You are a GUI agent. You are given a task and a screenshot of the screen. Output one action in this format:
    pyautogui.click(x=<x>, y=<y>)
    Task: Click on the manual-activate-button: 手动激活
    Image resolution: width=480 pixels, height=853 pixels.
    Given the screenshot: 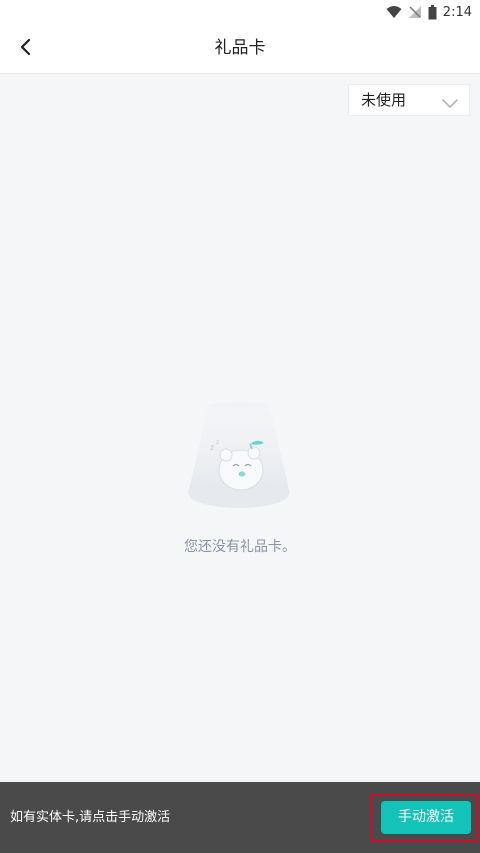 What is the action you would take?
    pyautogui.click(x=426, y=817)
    